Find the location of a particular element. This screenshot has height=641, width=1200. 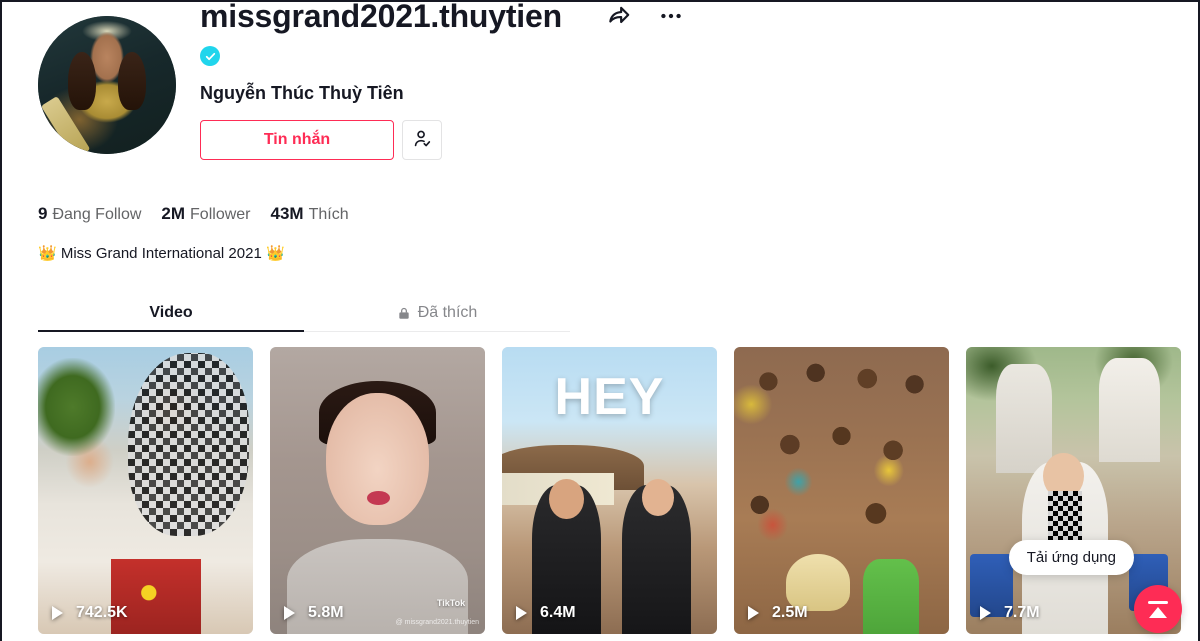

tab-liked: Đã thích is located at coordinates (437, 313).